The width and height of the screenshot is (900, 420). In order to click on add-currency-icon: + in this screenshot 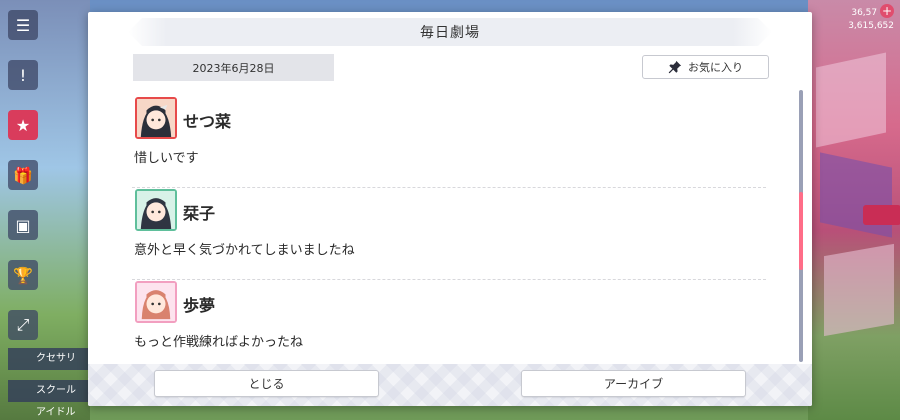, I will do `click(887, 11)`.